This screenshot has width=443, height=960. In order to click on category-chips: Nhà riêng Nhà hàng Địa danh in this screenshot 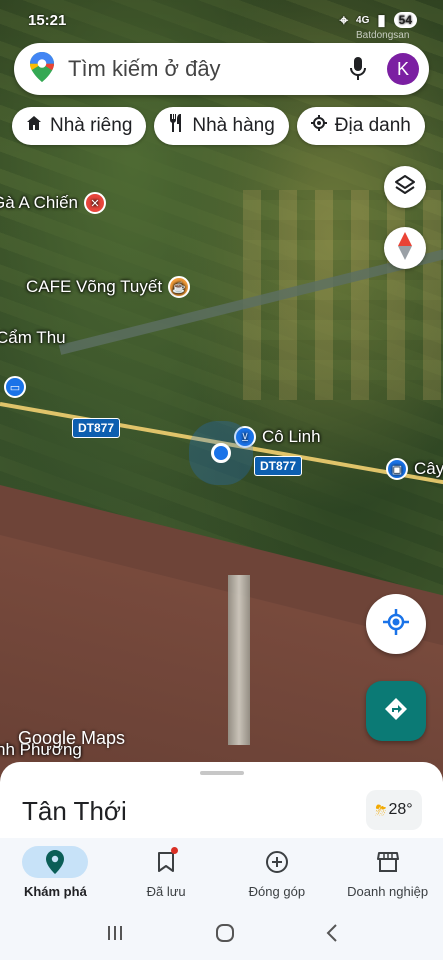, I will do `click(218, 126)`.